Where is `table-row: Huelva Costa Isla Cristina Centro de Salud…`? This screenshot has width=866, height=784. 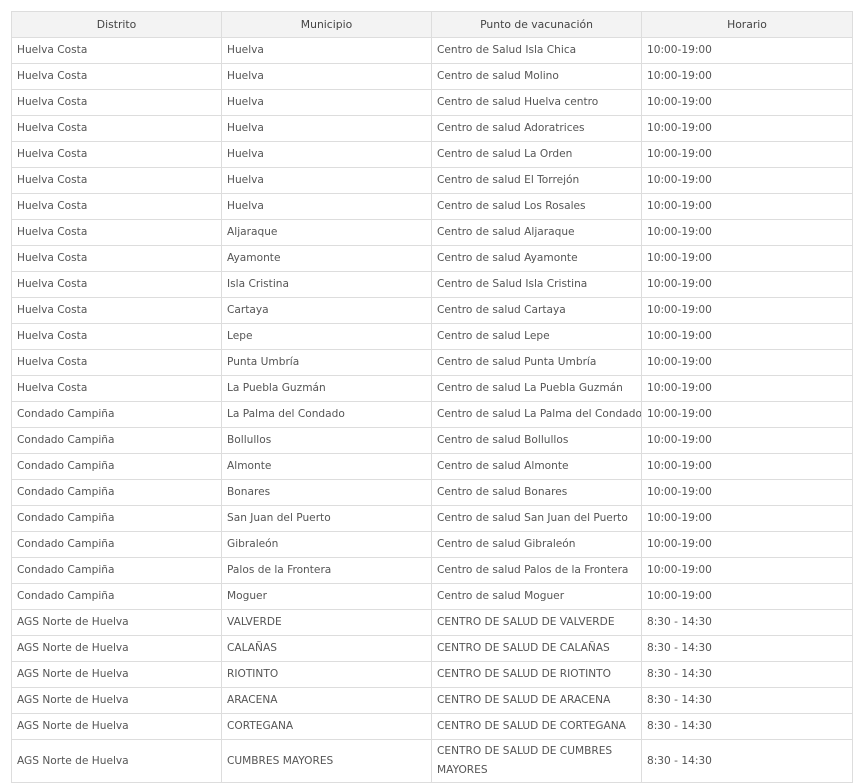 table-row: Huelva Costa Isla Cristina Centro de Salud… is located at coordinates (432, 284).